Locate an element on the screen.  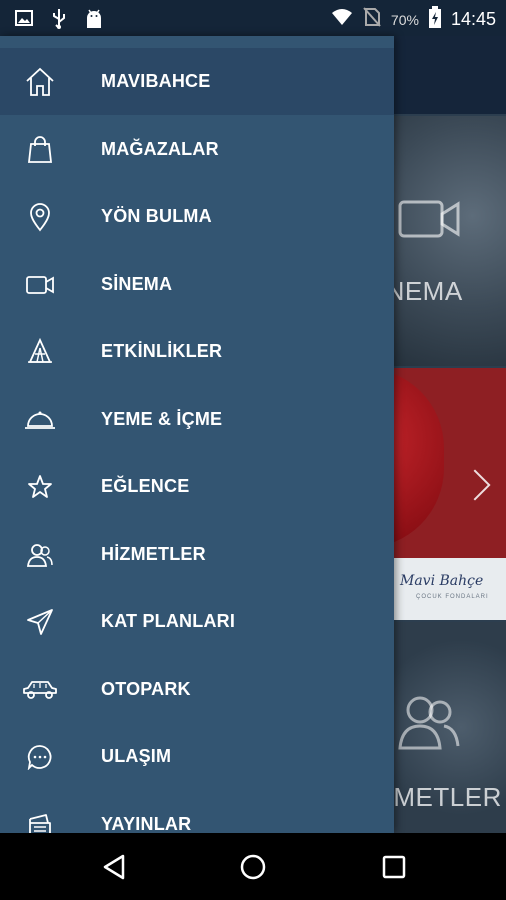
menu-item-magazalar: MAĞAZALAR is located at coordinates (197, 149).